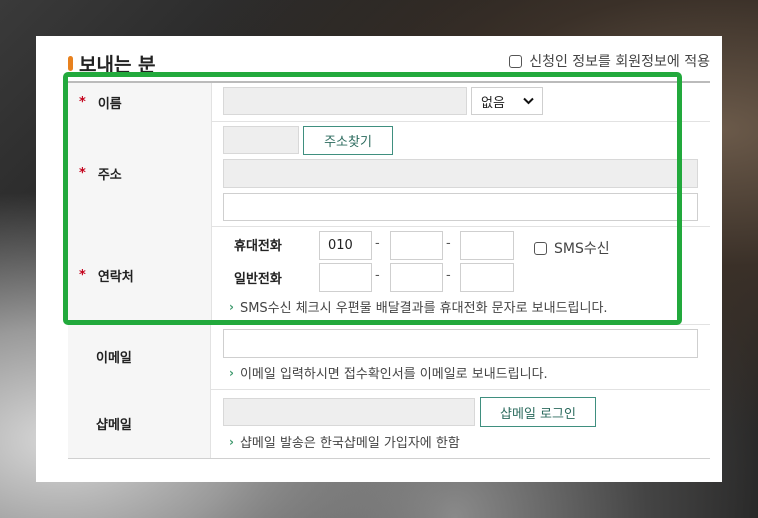 The height and width of the screenshot is (518, 758). Describe the element at coordinates (109, 104) in the screenshot. I see `name-label-text: 이름` at that location.